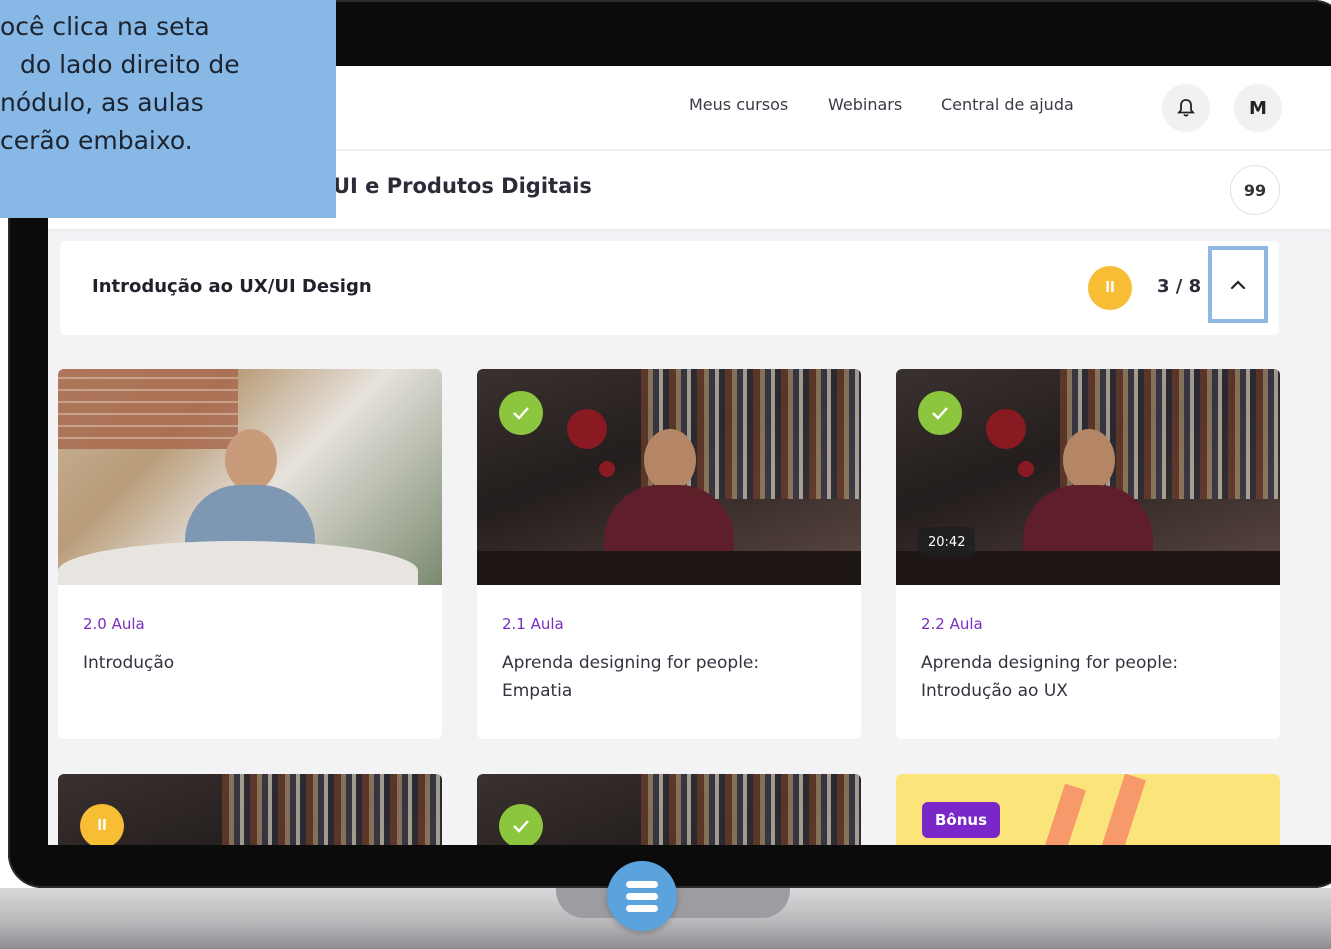 The image size is (1331, 949). I want to click on bell-icon, so click(1186, 108).